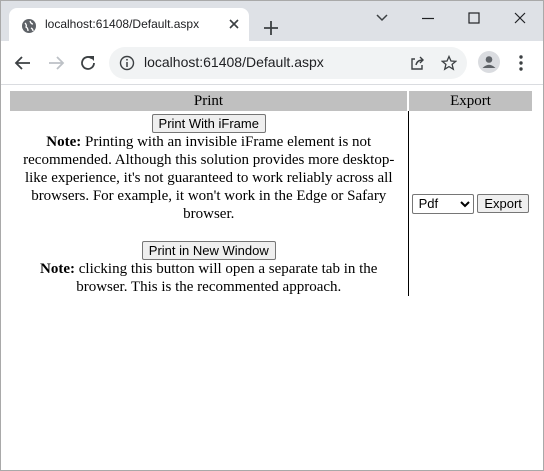  I want to click on tab-title: localhost:61408/Default.aspx, so click(122, 24).